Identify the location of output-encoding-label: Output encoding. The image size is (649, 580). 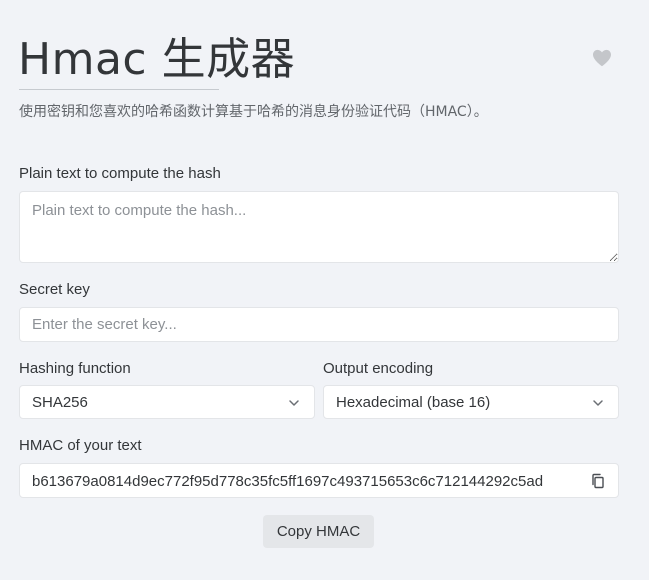
(378, 368).